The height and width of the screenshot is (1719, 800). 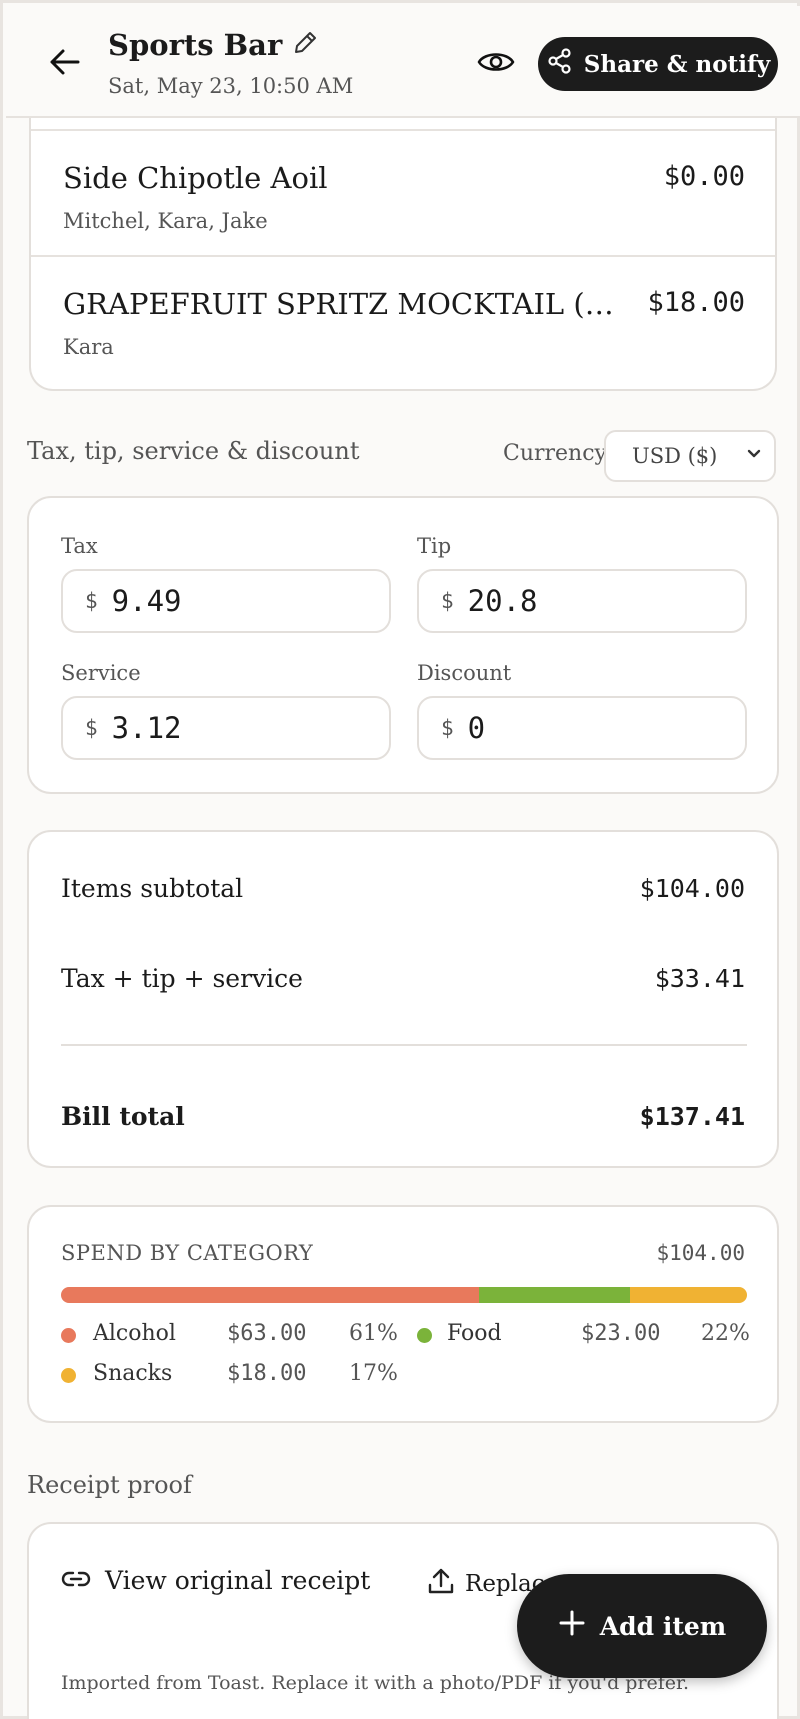 I want to click on preview-button, so click(x=496, y=64).